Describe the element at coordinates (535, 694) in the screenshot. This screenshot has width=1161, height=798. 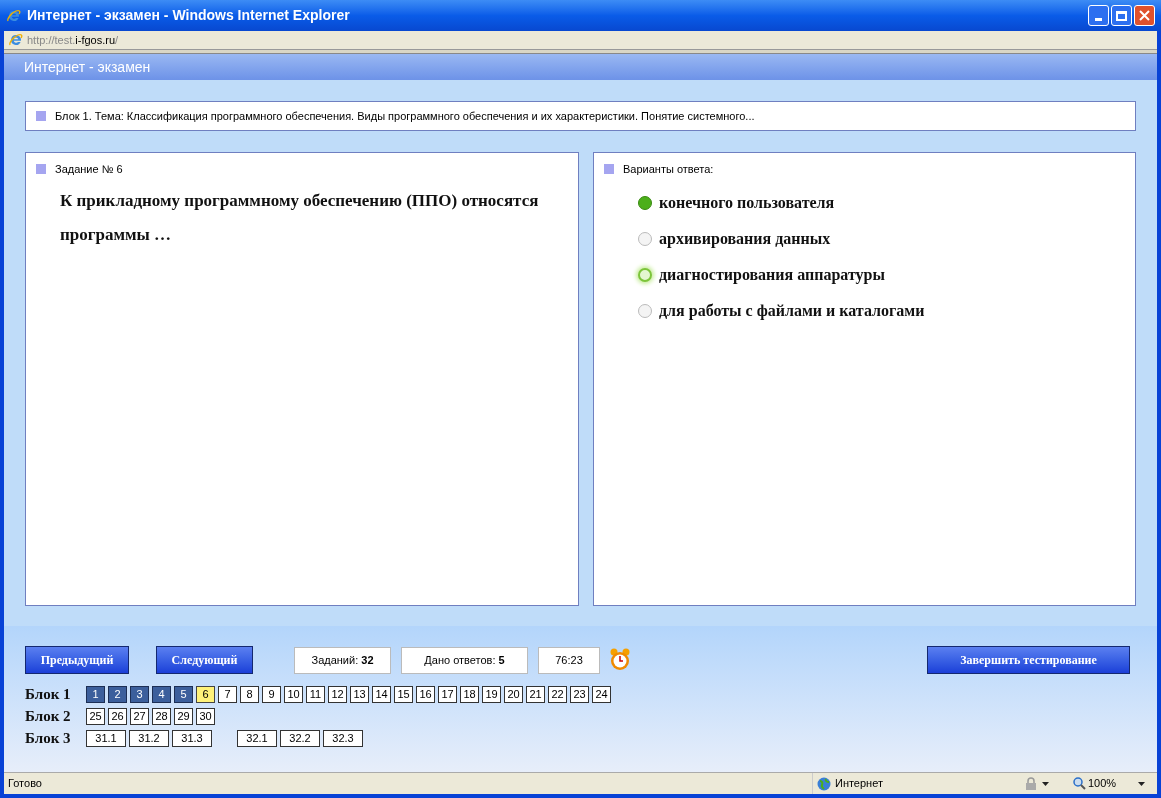
I see `question-number: 21` at that location.